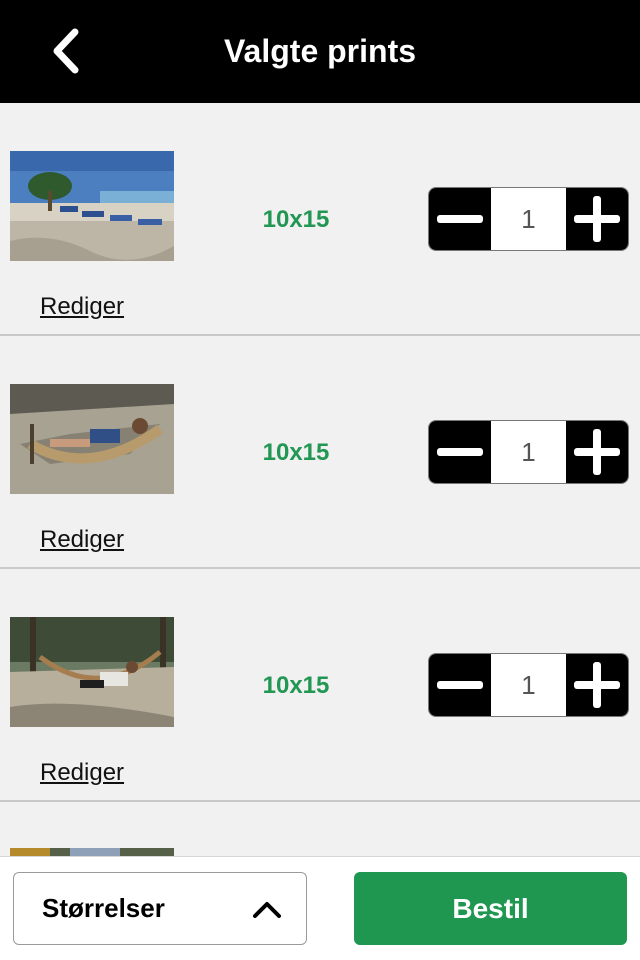  Describe the element at coordinates (267, 909) in the screenshot. I see `chevron-up-icon` at that location.